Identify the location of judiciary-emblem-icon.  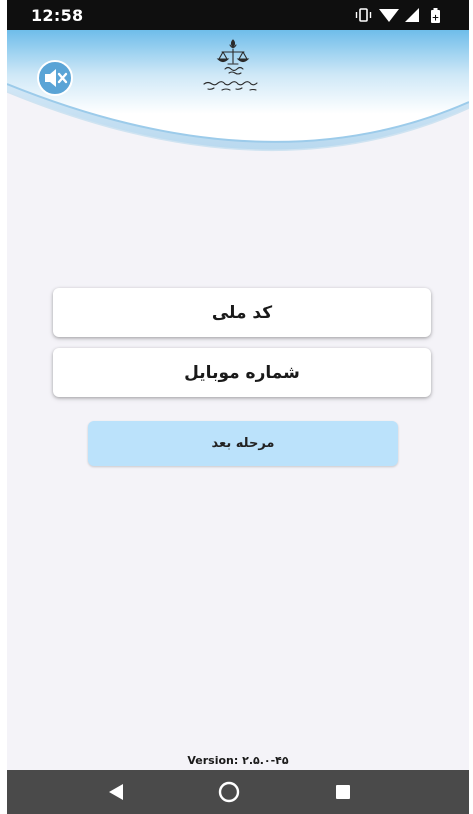
(230, 65).